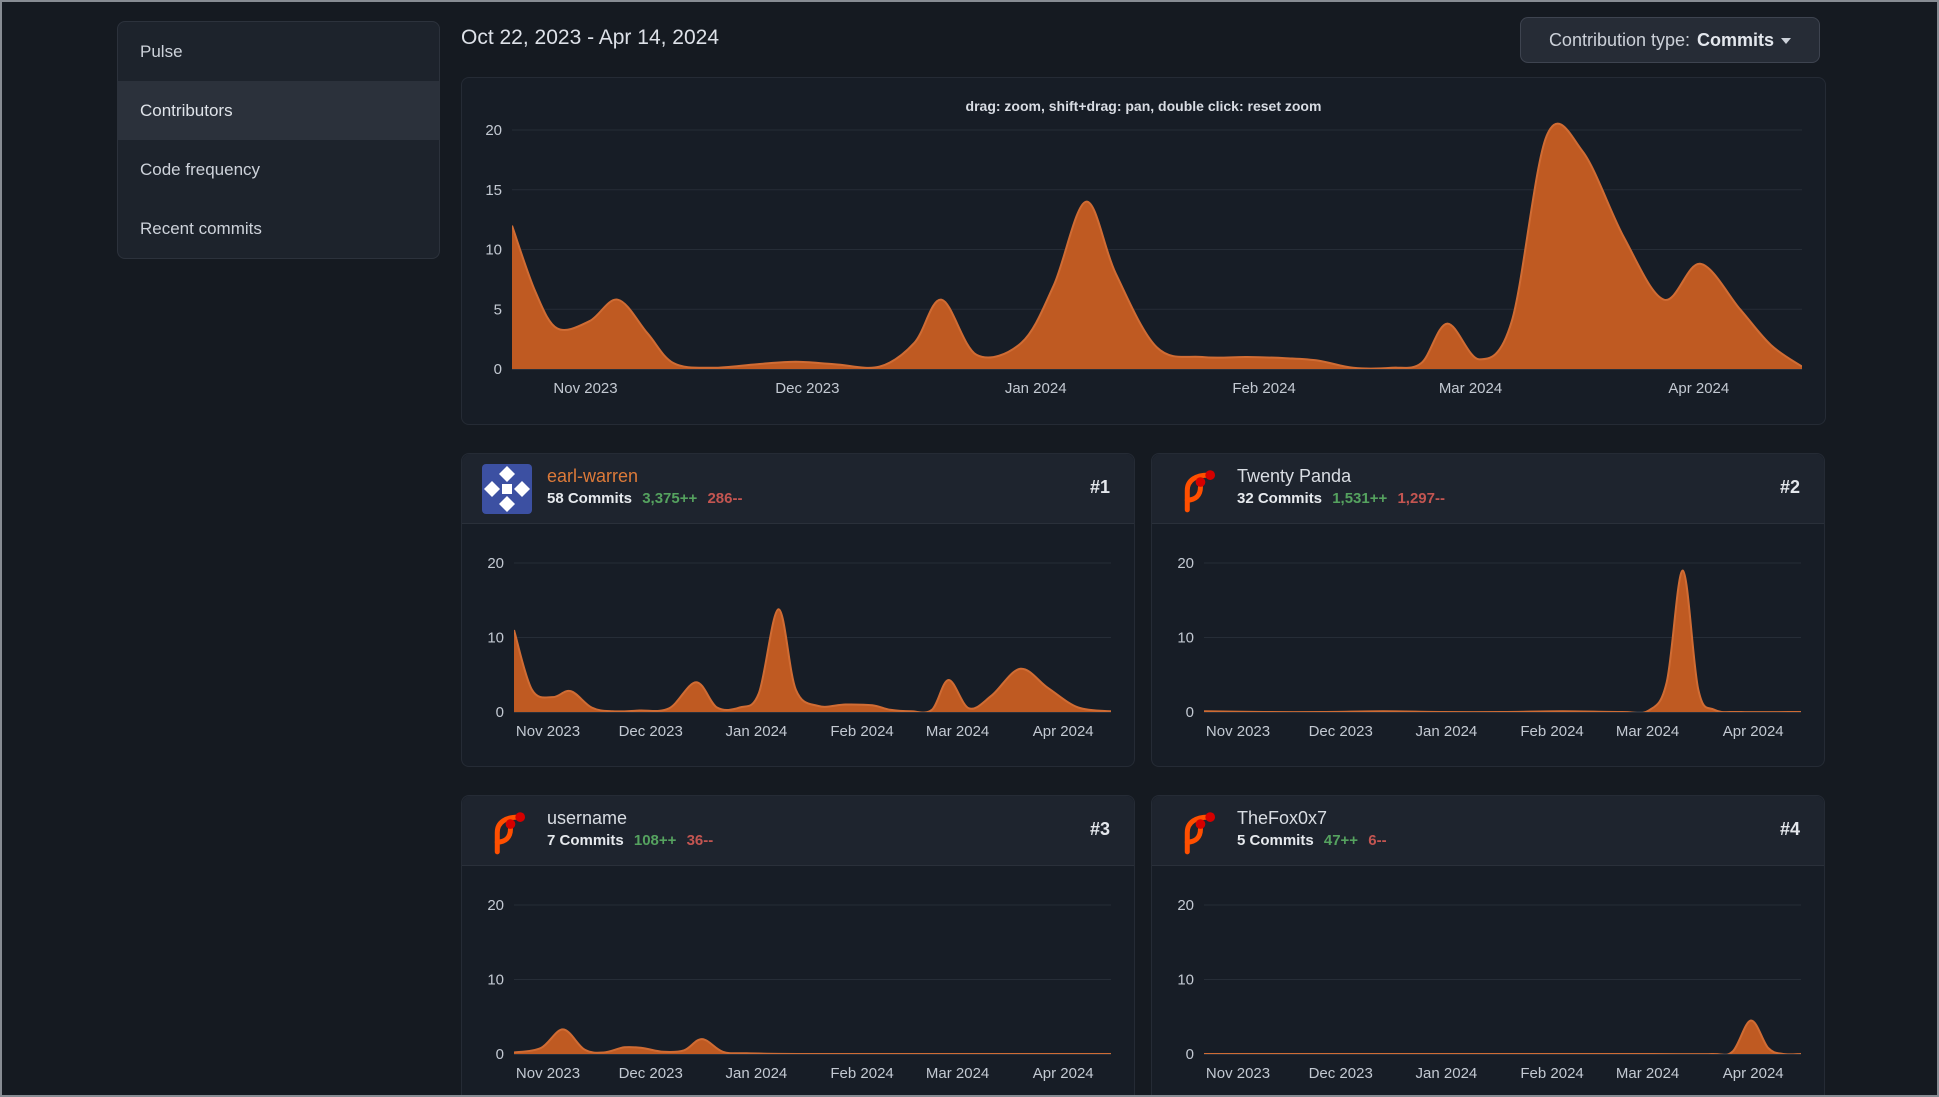 Image resolution: width=1939 pixels, height=1097 pixels. What do you see at coordinates (630, 818) in the screenshot?
I see `contributor-name-link: username` at bounding box center [630, 818].